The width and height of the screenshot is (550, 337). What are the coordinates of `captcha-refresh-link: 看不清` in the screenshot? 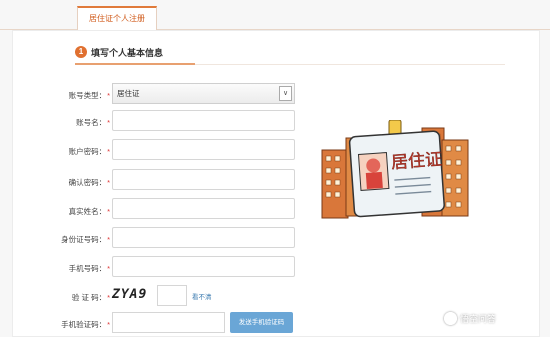 It's located at (202, 296).